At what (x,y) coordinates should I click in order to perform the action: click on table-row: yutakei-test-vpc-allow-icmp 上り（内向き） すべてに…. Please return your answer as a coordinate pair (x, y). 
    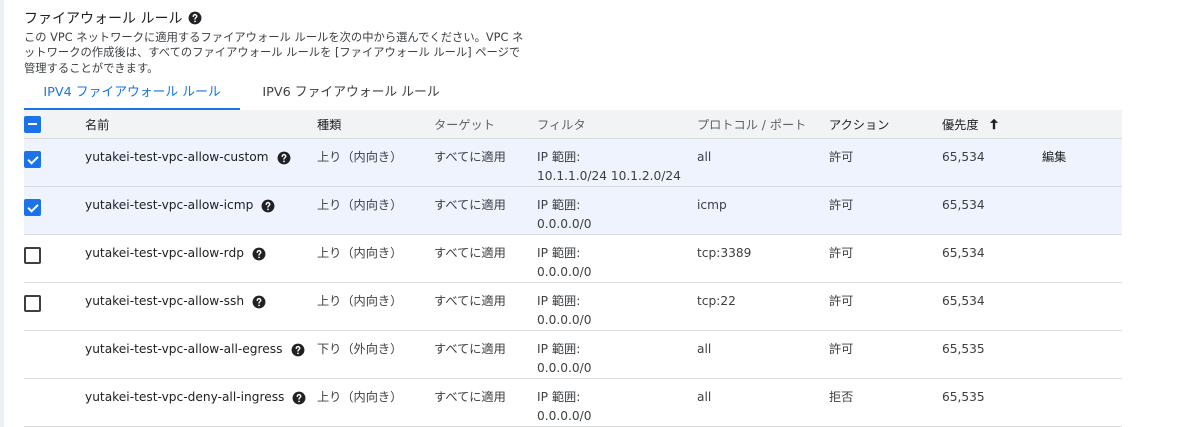
    Looking at the image, I should click on (573, 210).